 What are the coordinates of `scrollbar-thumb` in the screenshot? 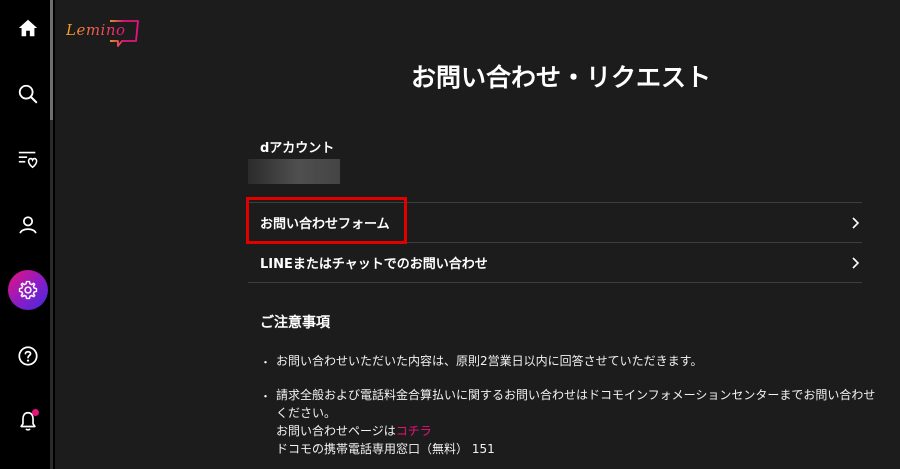 It's located at (51, 60).